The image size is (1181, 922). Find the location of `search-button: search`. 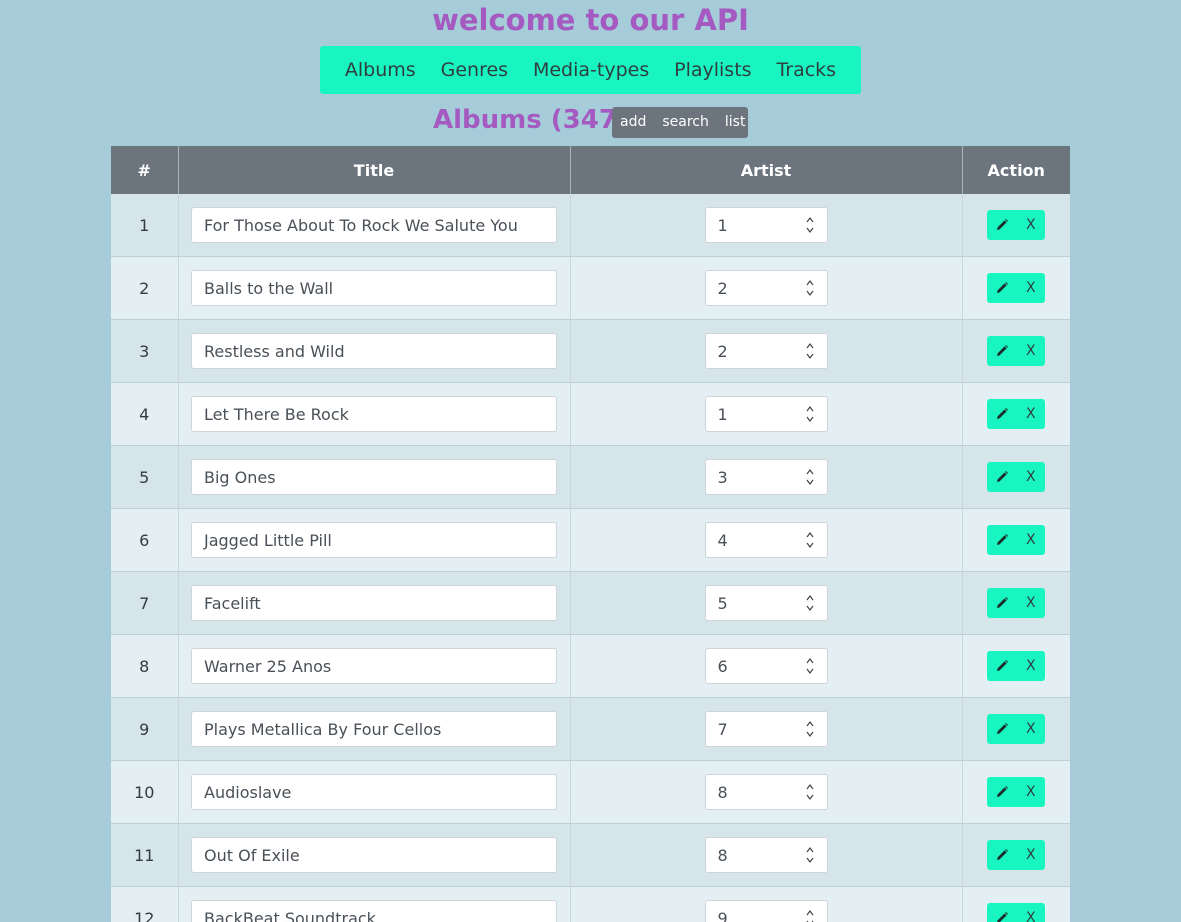

search-button: search is located at coordinates (685, 122).